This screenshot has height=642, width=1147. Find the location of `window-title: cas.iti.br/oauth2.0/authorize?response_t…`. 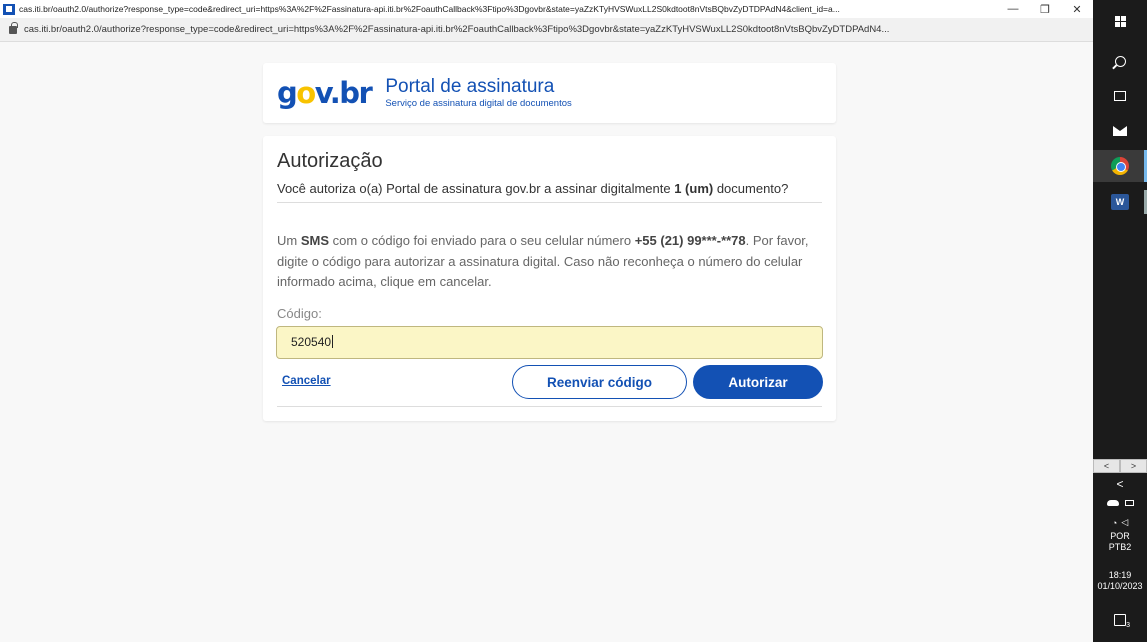

window-title: cas.iti.br/oauth2.0/authorize?response_t… is located at coordinates (429, 9).